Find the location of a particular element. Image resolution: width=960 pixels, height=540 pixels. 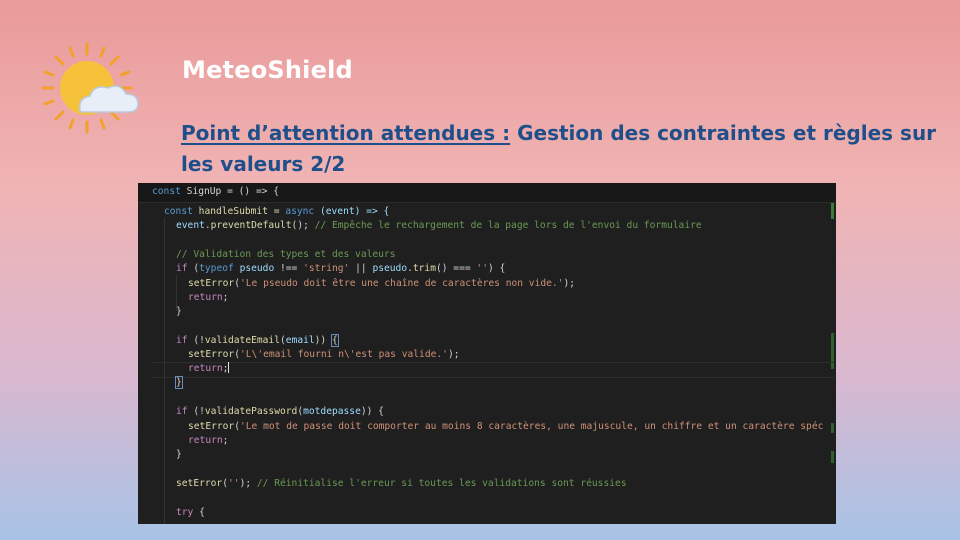

code-line: if (!validateEmail(email)) { is located at coordinates (257, 340).